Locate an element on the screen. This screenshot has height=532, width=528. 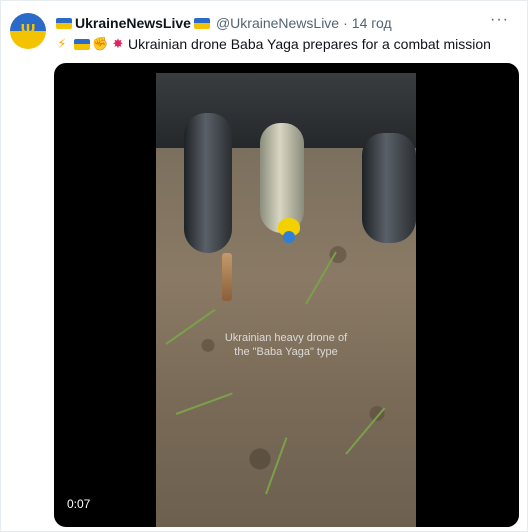
trident-icon: Ψ is located at coordinates (28, 30).